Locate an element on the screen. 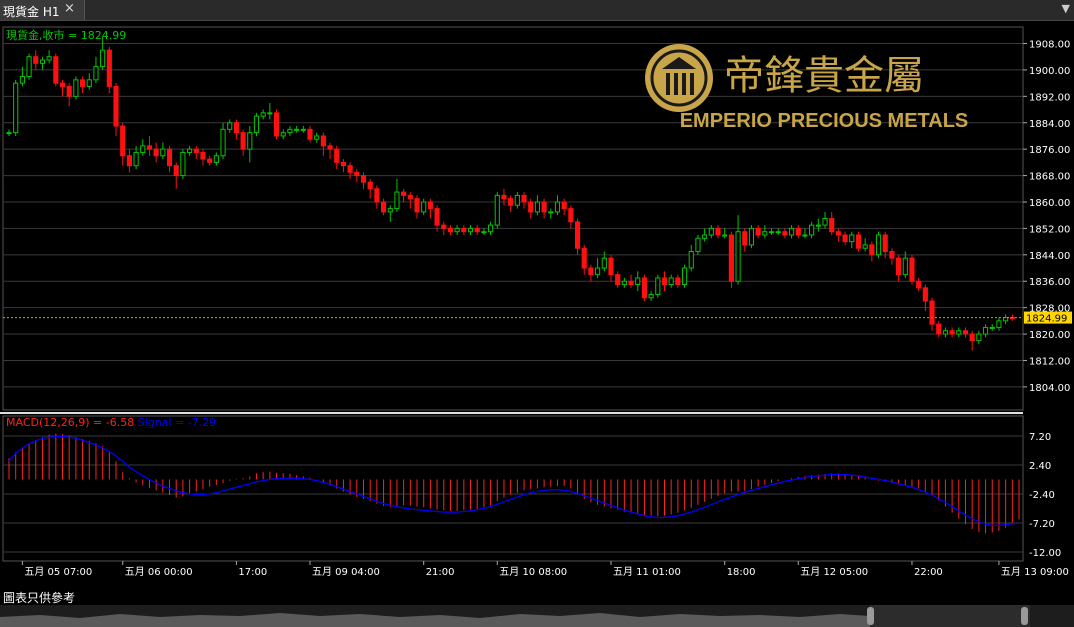  scrollbar-right-handle is located at coordinates (1024, 616).